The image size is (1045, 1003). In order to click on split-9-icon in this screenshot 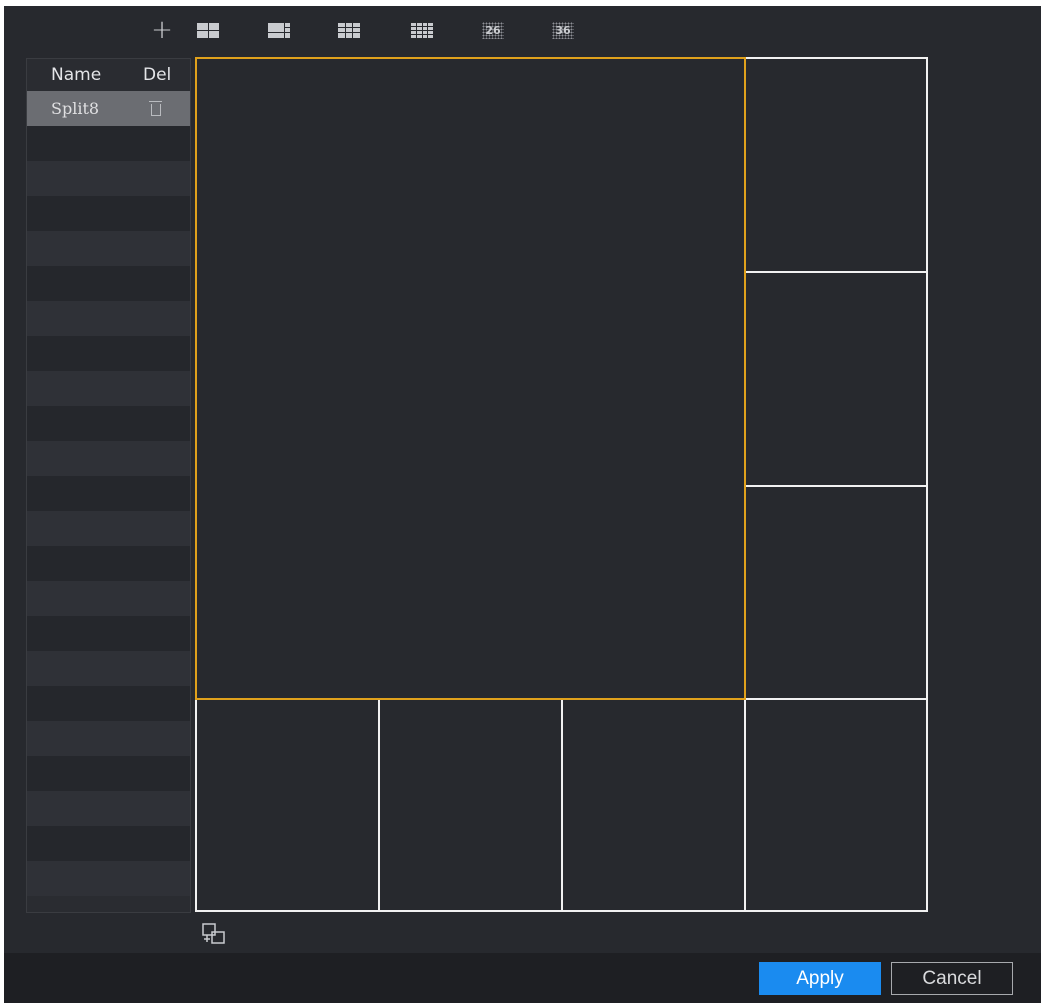, I will do `click(349, 30)`.